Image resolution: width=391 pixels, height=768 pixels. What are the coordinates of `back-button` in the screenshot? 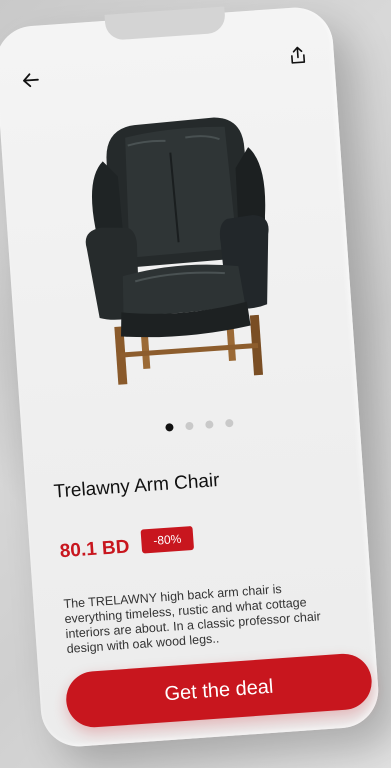 It's located at (31, 80).